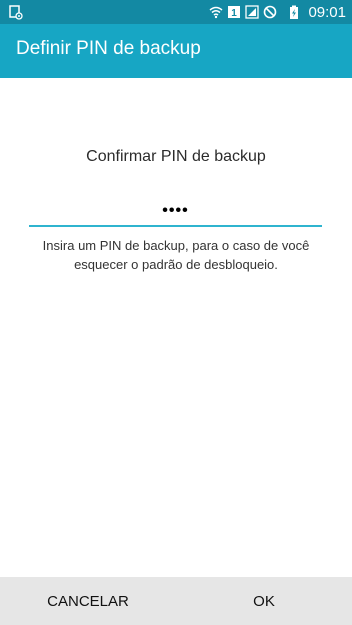 The width and height of the screenshot is (352, 625). What do you see at coordinates (270, 12) in the screenshot?
I see `no-disturb-icon` at bounding box center [270, 12].